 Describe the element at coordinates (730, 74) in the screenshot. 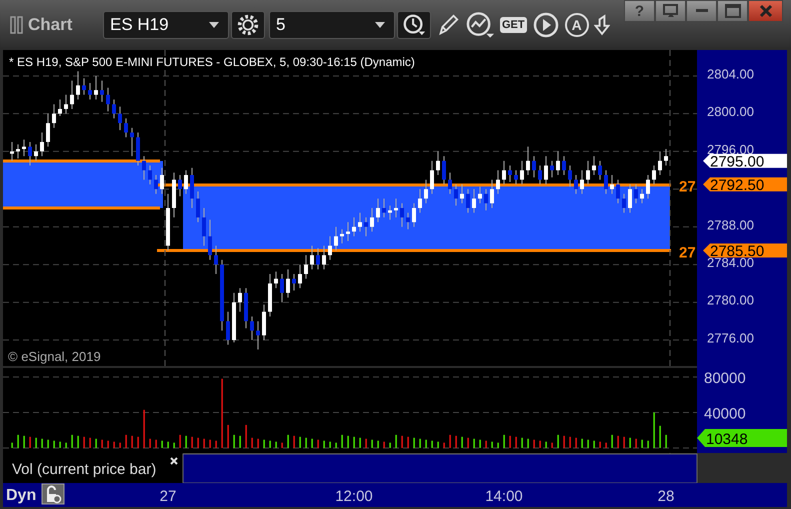

I see `price-label: 2804.00` at that location.